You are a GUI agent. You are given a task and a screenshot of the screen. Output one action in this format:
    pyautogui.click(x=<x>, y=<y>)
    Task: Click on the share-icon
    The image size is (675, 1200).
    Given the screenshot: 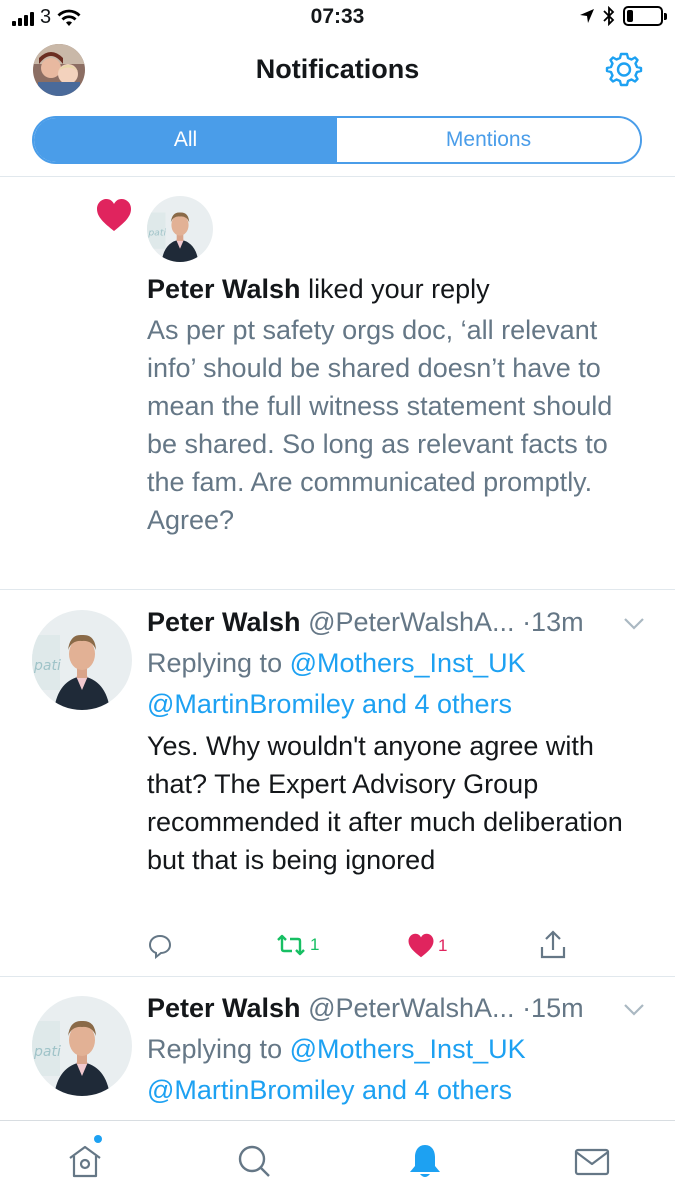 What is the action you would take?
    pyautogui.click(x=553, y=944)
    